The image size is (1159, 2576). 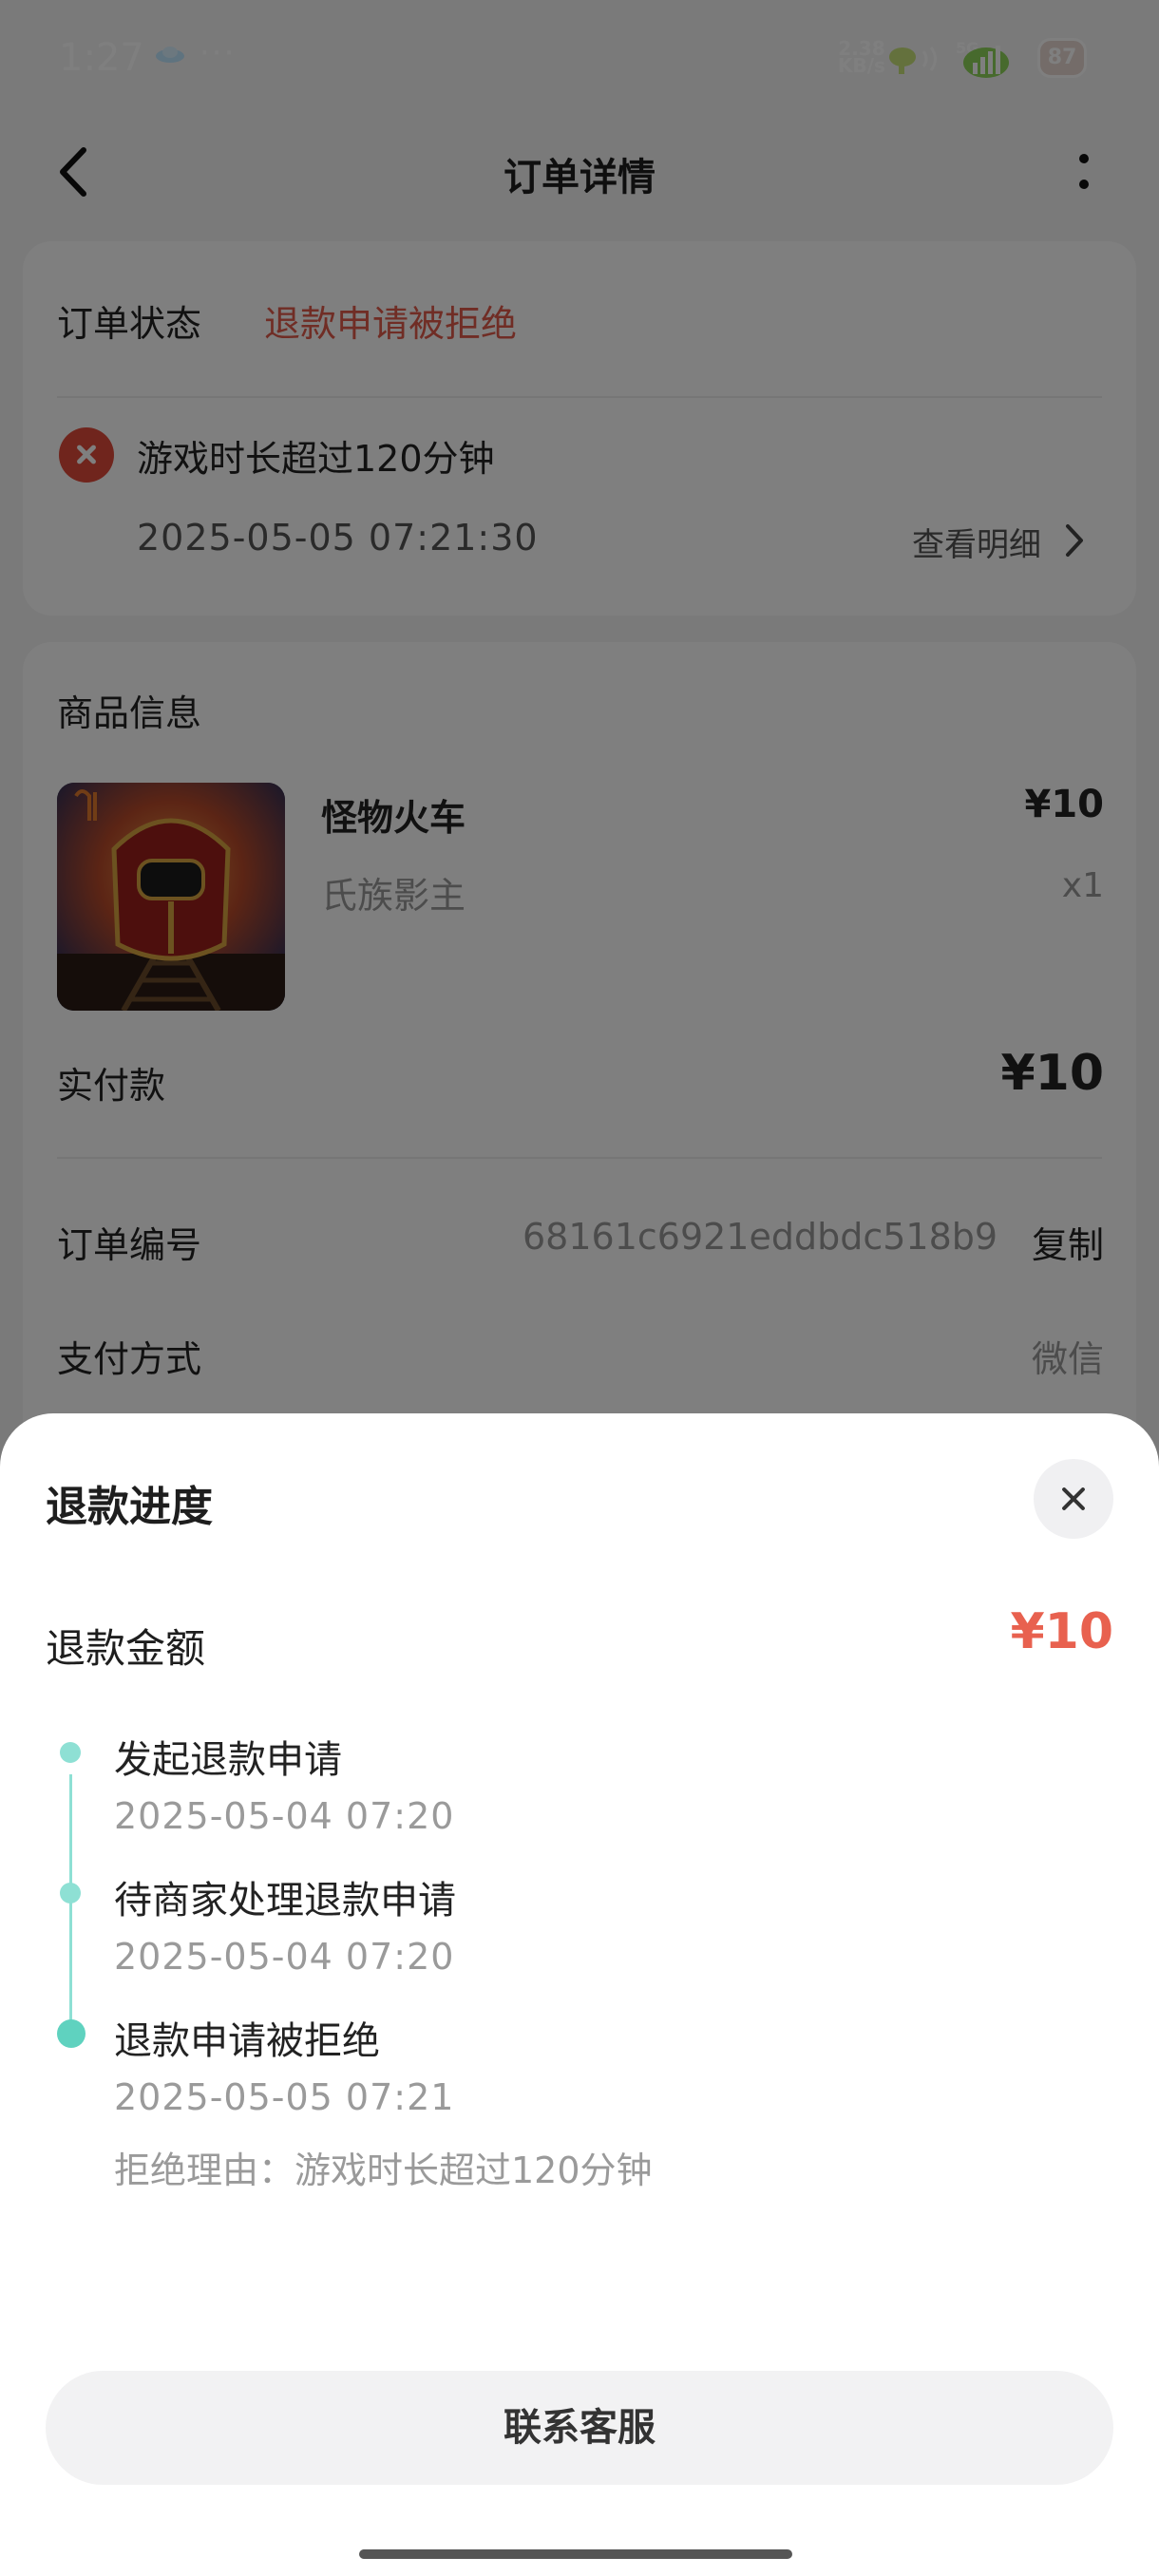 What do you see at coordinates (228, 1760) in the screenshot?
I see `timeline-step-title: 发起退款申请` at bounding box center [228, 1760].